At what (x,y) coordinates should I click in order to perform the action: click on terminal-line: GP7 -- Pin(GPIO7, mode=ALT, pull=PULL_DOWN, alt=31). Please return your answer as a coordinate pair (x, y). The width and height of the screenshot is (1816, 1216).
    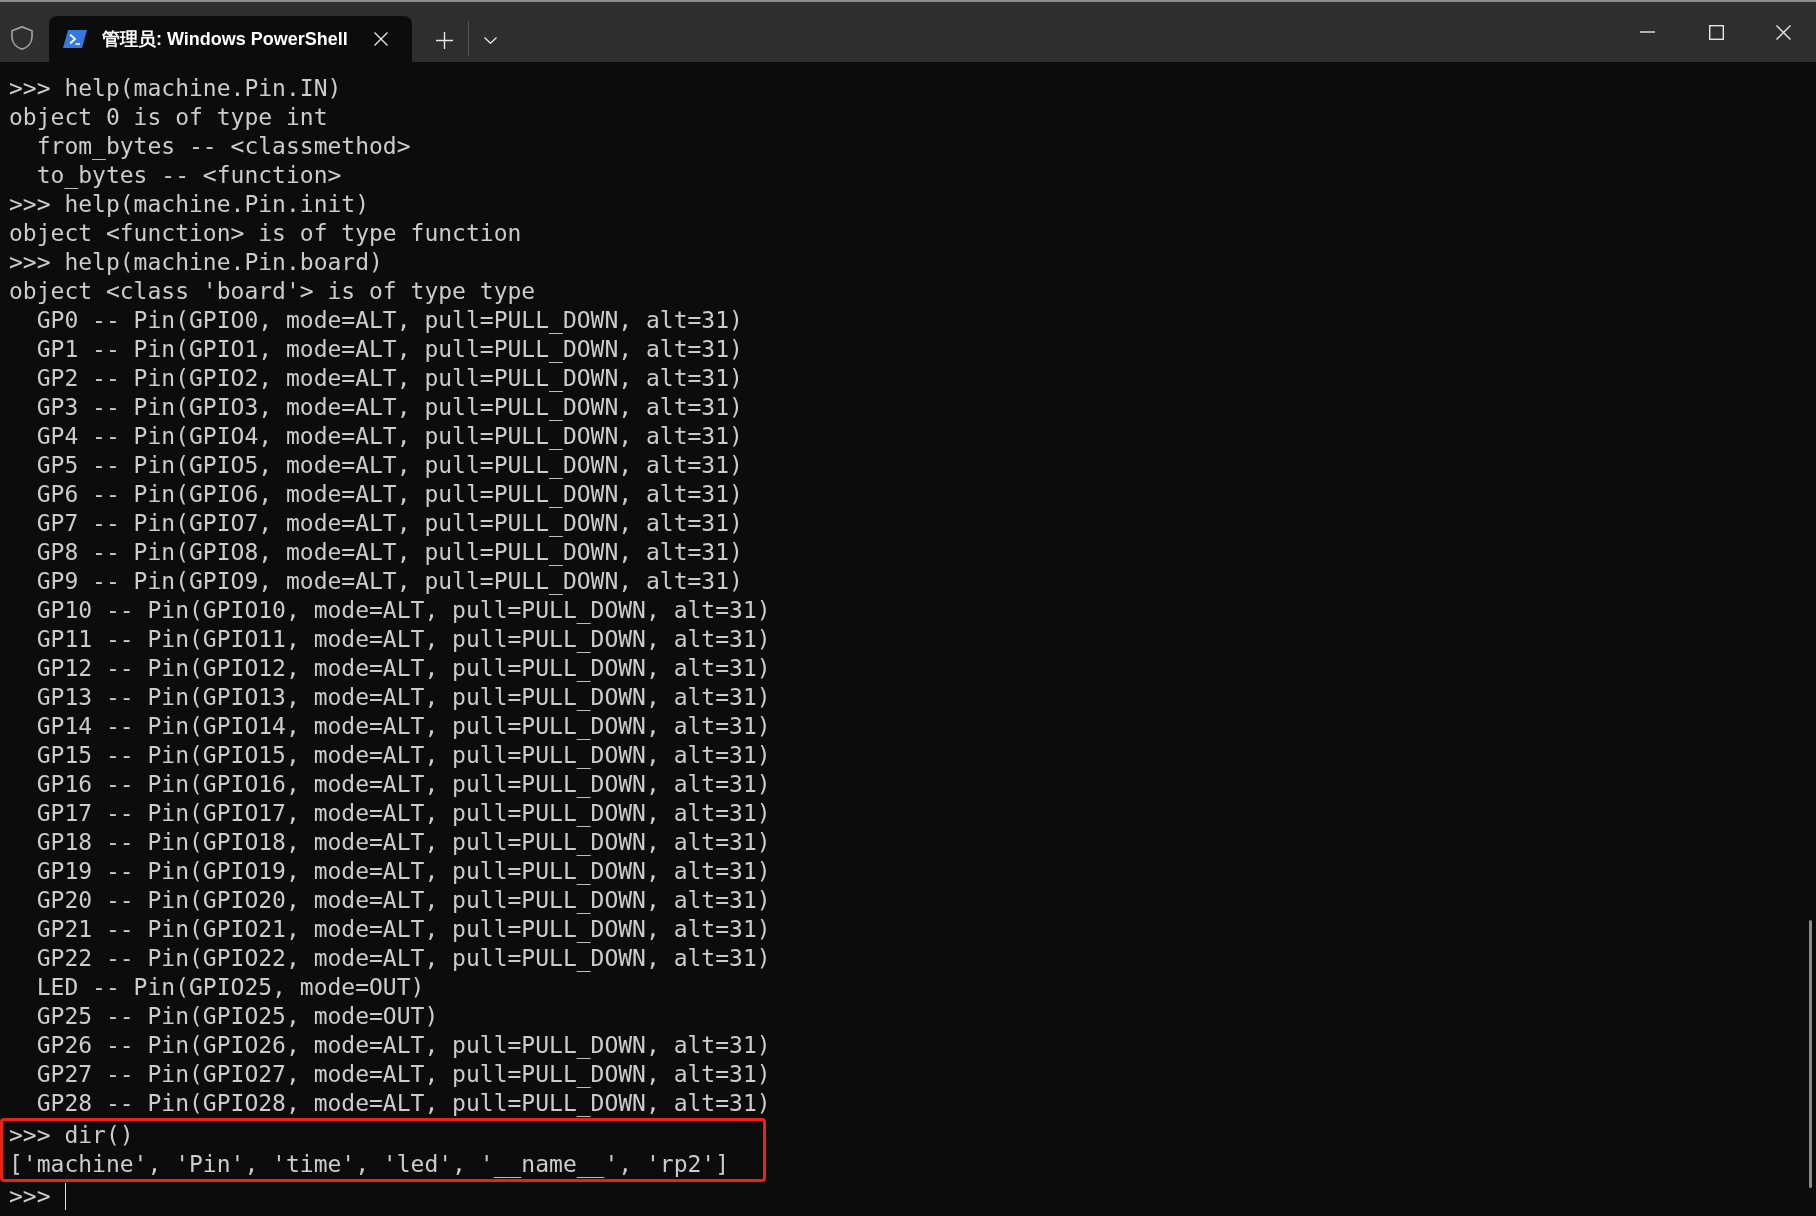
    Looking at the image, I should click on (389, 523).